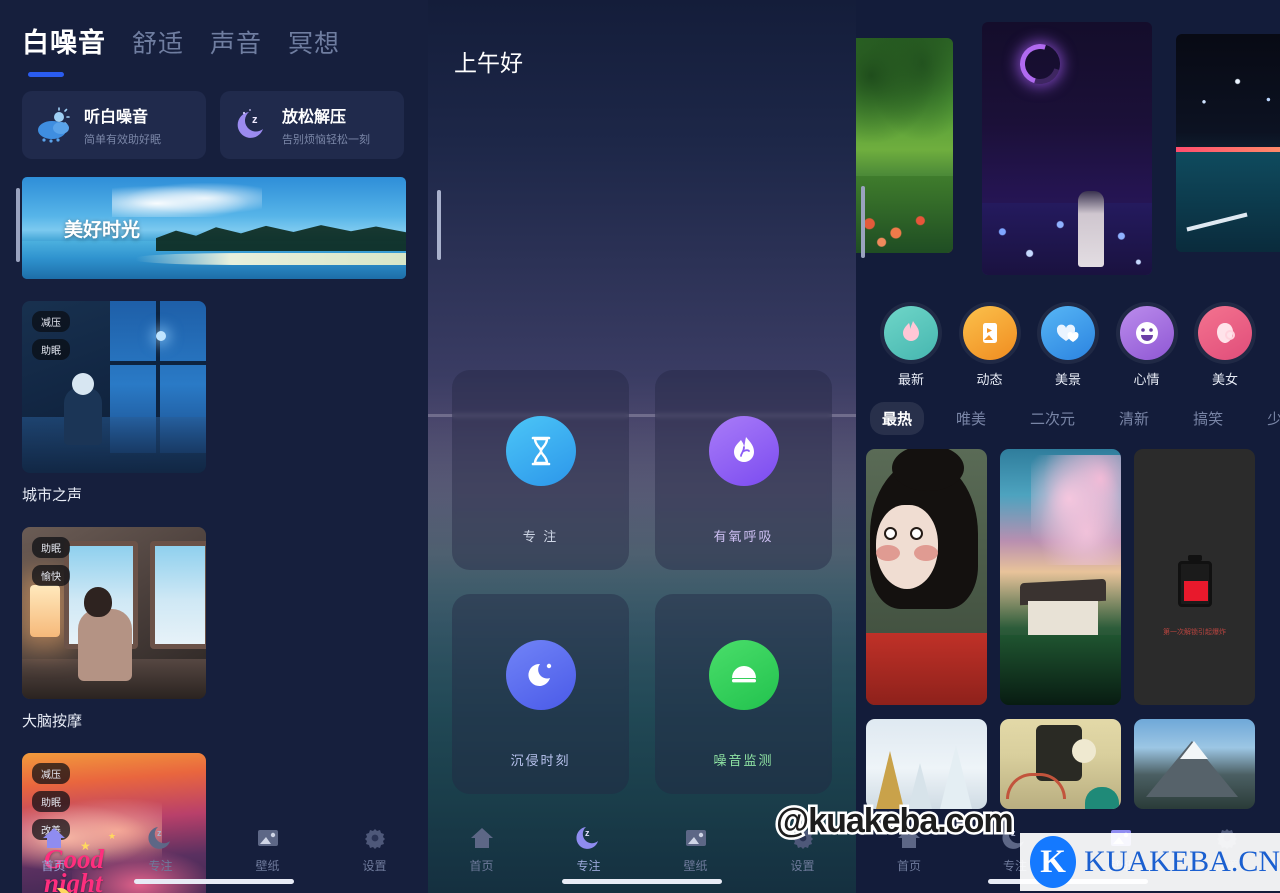 This screenshot has height=893, width=1280. What do you see at coordinates (271, 259) in the screenshot?
I see `banner-beach` at bounding box center [271, 259].